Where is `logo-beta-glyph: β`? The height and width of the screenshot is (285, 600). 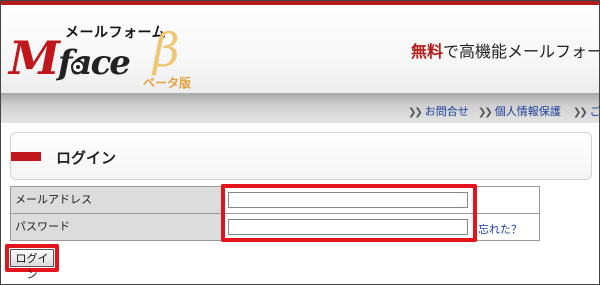
logo-beta-glyph: β is located at coordinates (166, 50).